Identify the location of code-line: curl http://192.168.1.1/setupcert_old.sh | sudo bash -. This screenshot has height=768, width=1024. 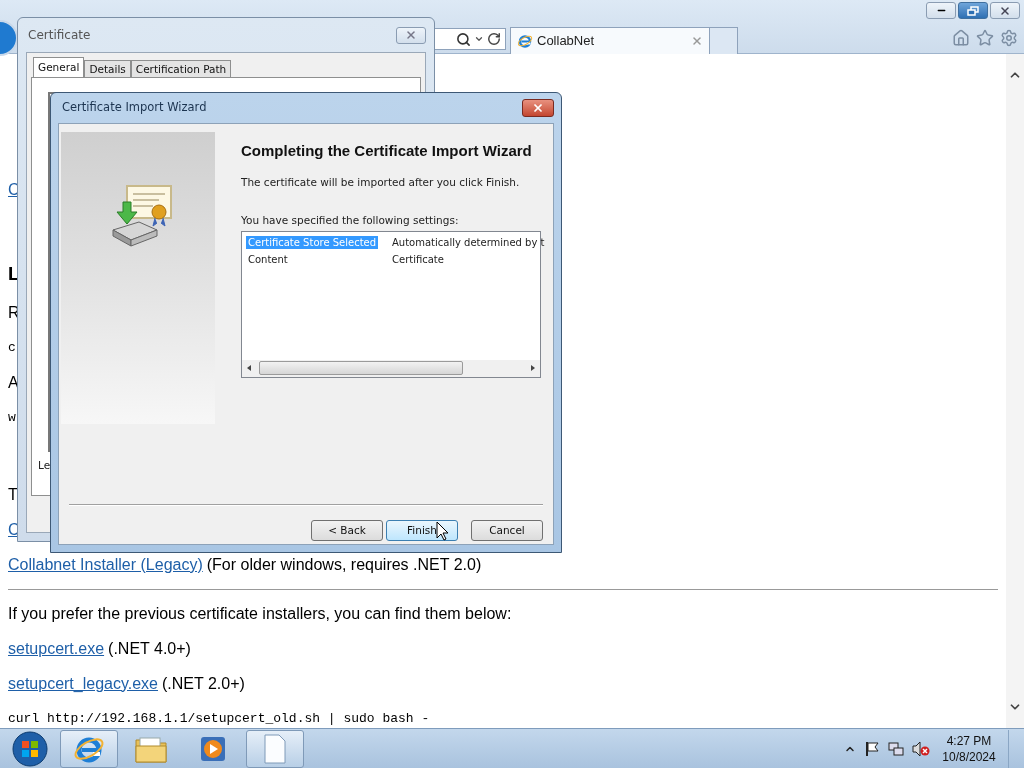
(219, 718).